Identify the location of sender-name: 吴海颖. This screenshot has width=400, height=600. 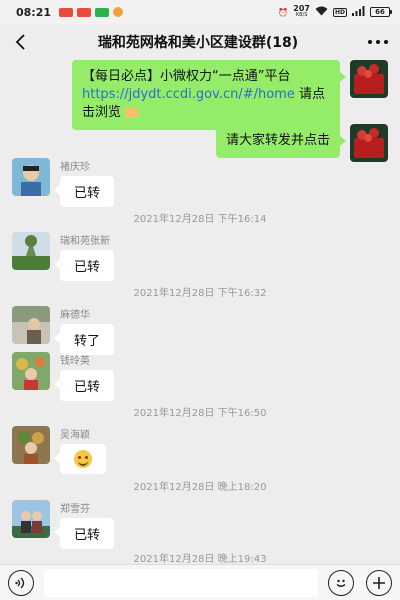
(75, 435).